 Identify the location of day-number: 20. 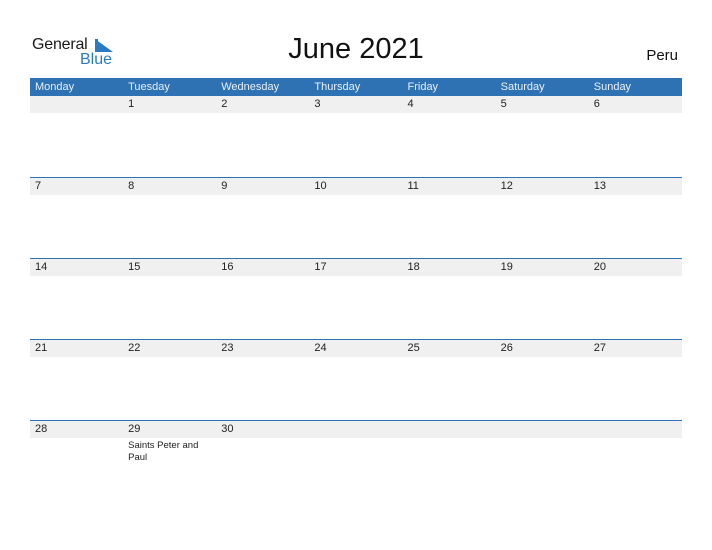
(599, 267).